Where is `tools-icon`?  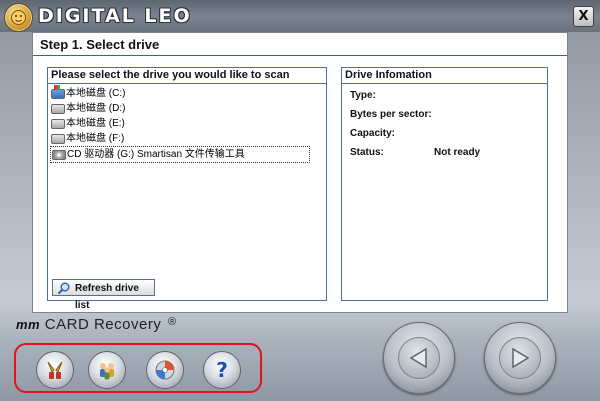 tools-icon is located at coordinates (55, 370).